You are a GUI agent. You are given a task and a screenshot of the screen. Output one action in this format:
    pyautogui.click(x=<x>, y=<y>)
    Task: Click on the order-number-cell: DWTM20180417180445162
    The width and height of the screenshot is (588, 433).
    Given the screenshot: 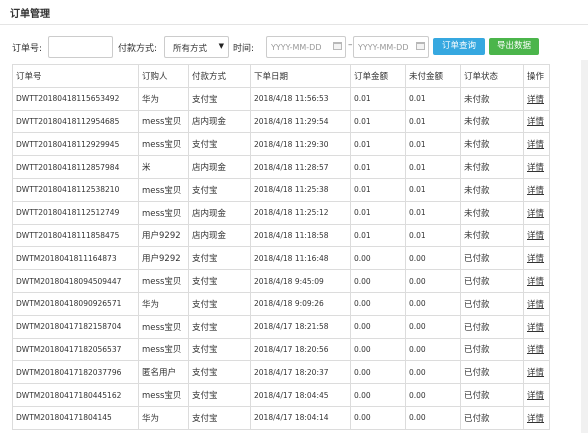 What is the action you would take?
    pyautogui.click(x=75, y=395)
    